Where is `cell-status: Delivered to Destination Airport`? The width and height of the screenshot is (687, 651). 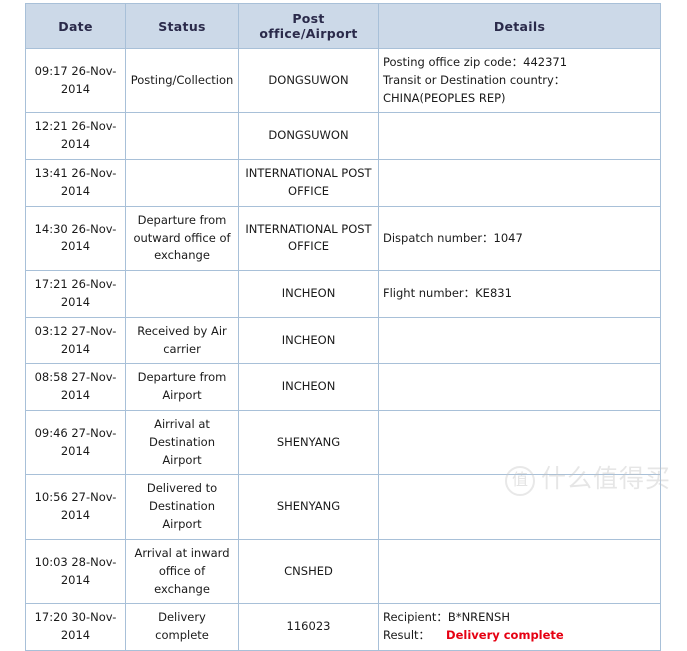 cell-status: Delivered to Destination Airport is located at coordinates (182, 507).